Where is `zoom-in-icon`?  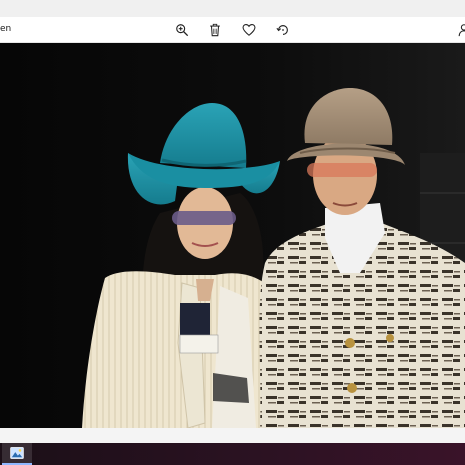 zoom-in-icon is located at coordinates (182, 30).